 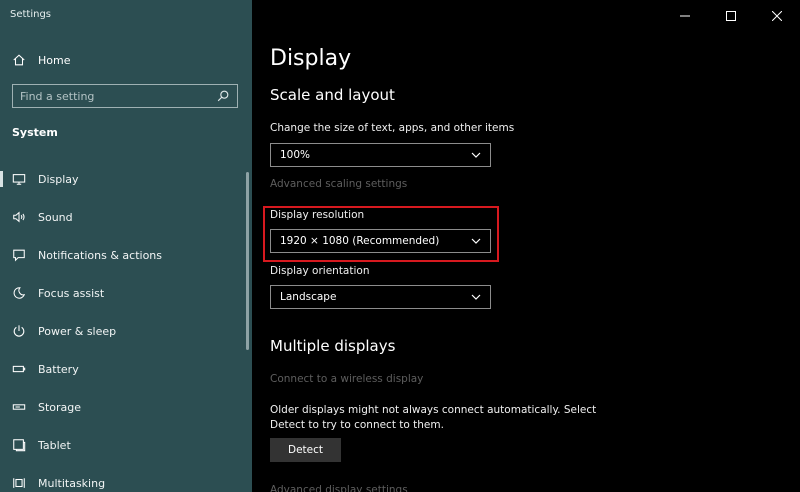 I want to click on advanced-scaling-link: Advanced scaling settings, so click(x=338, y=184).